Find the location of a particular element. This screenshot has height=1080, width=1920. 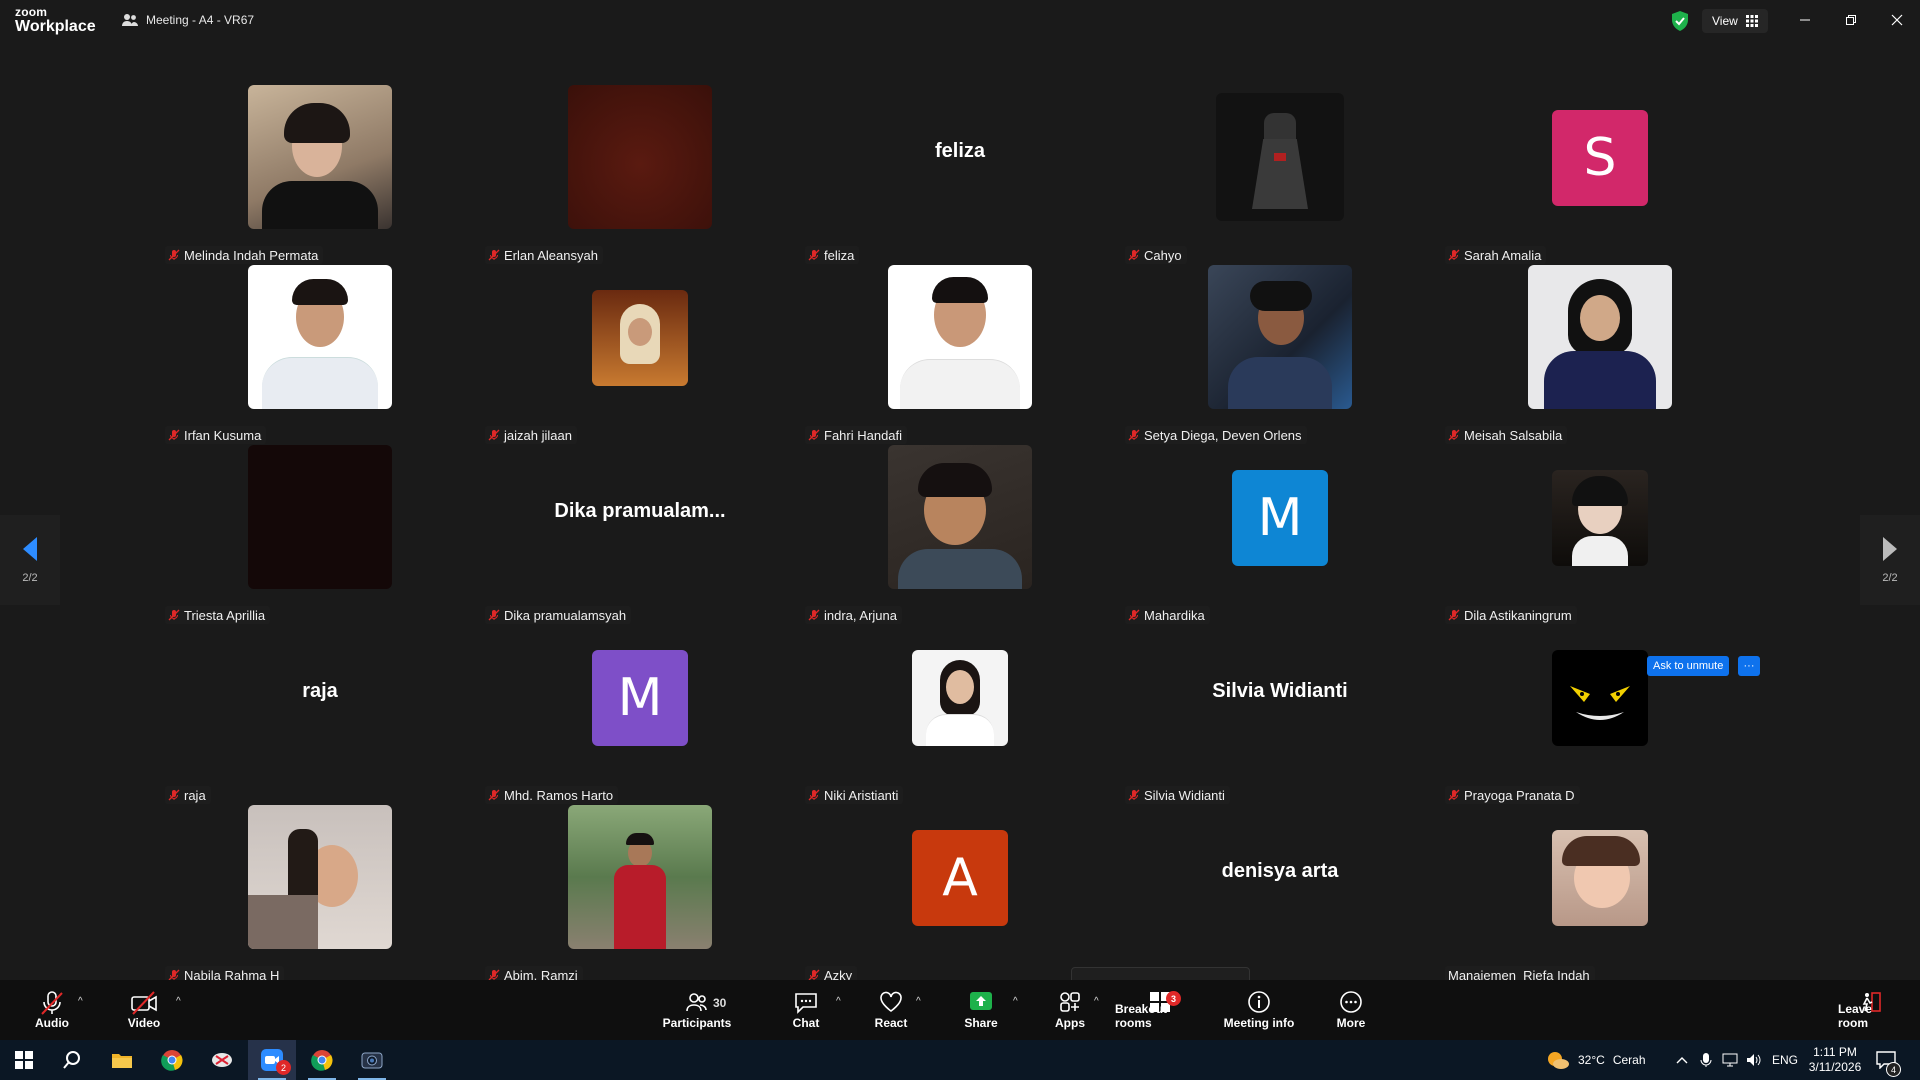

participant-name-label: Mahardika is located at coordinates (1167, 615).